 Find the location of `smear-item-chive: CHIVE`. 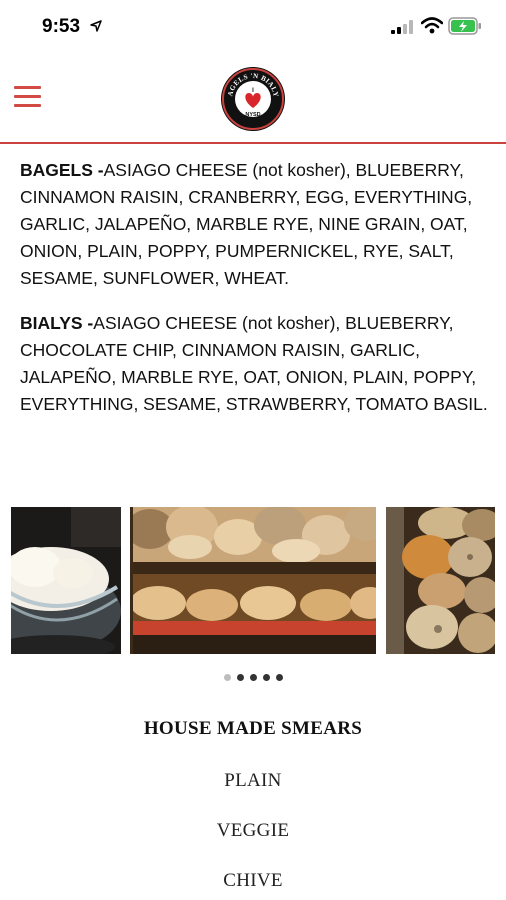

smear-item-chive: CHIVE is located at coordinates (253, 880).